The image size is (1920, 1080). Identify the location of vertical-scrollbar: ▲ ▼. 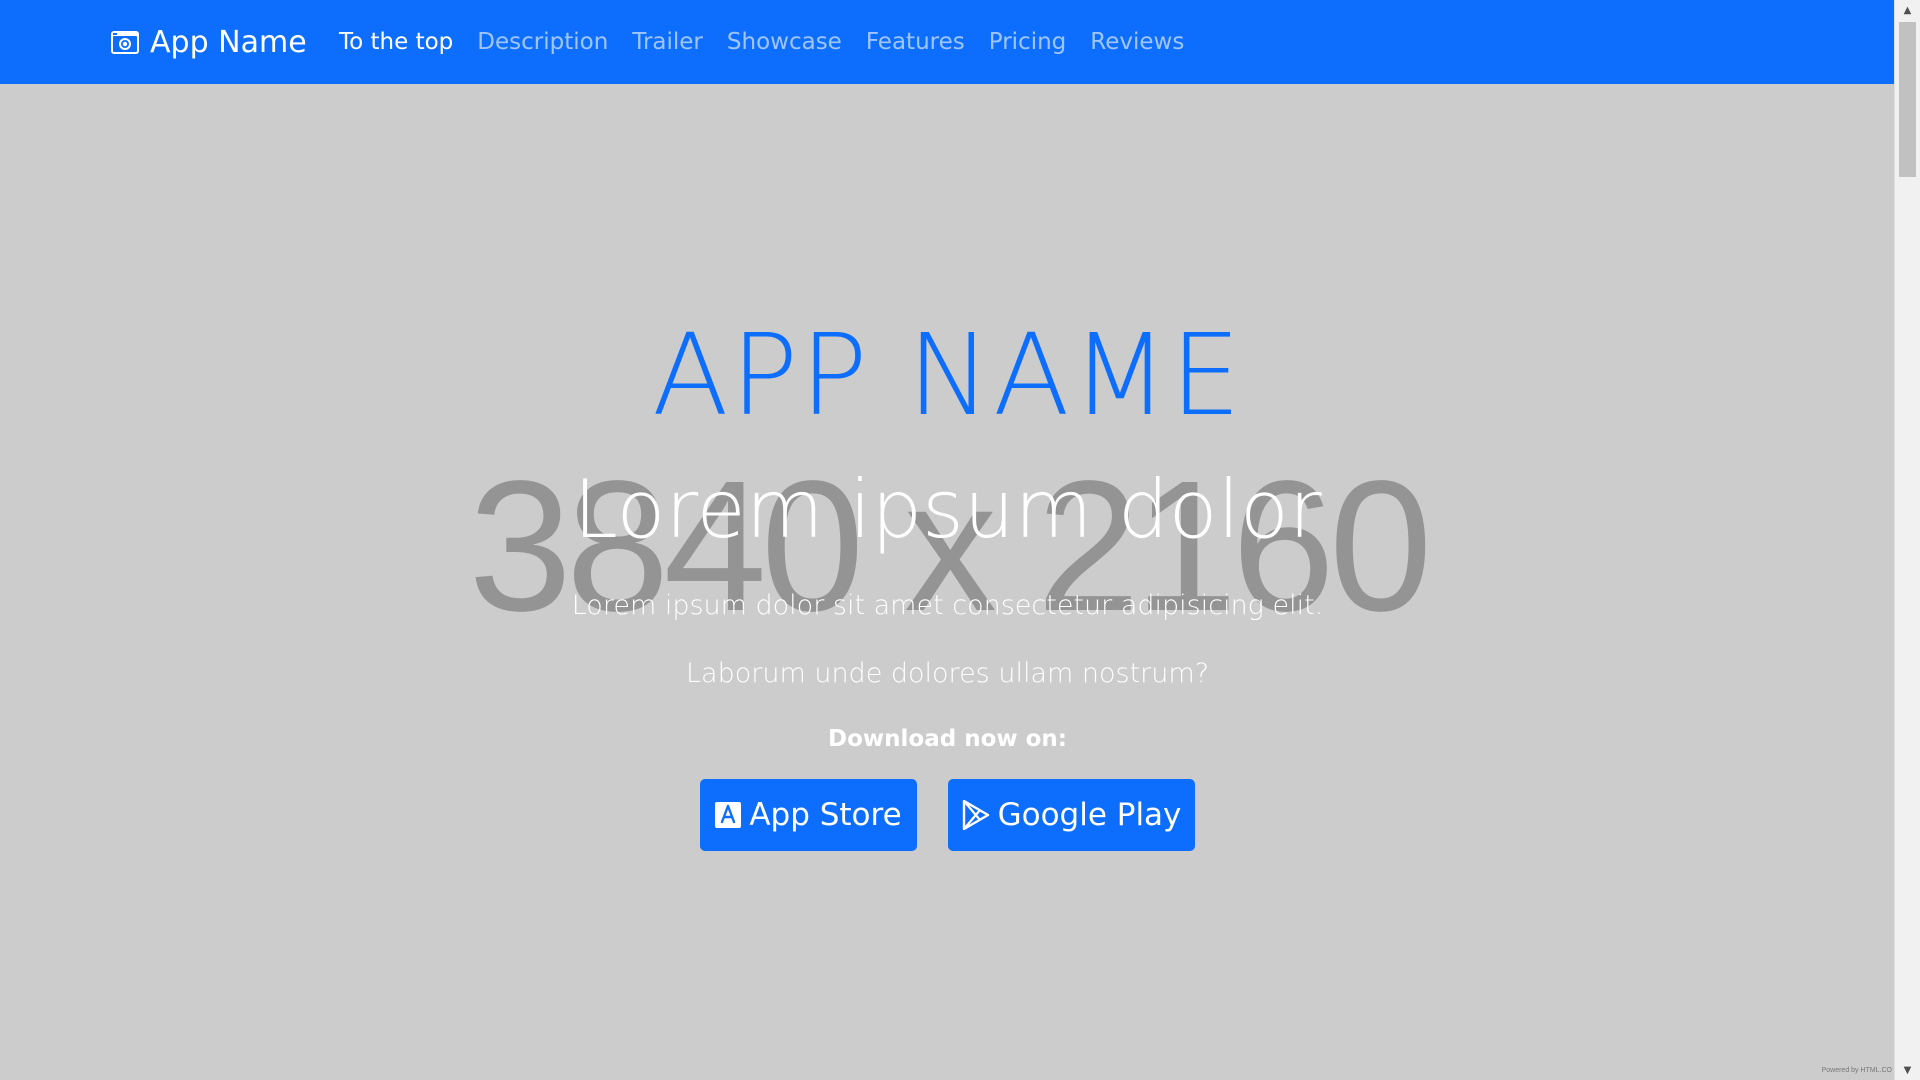
(1907, 540).